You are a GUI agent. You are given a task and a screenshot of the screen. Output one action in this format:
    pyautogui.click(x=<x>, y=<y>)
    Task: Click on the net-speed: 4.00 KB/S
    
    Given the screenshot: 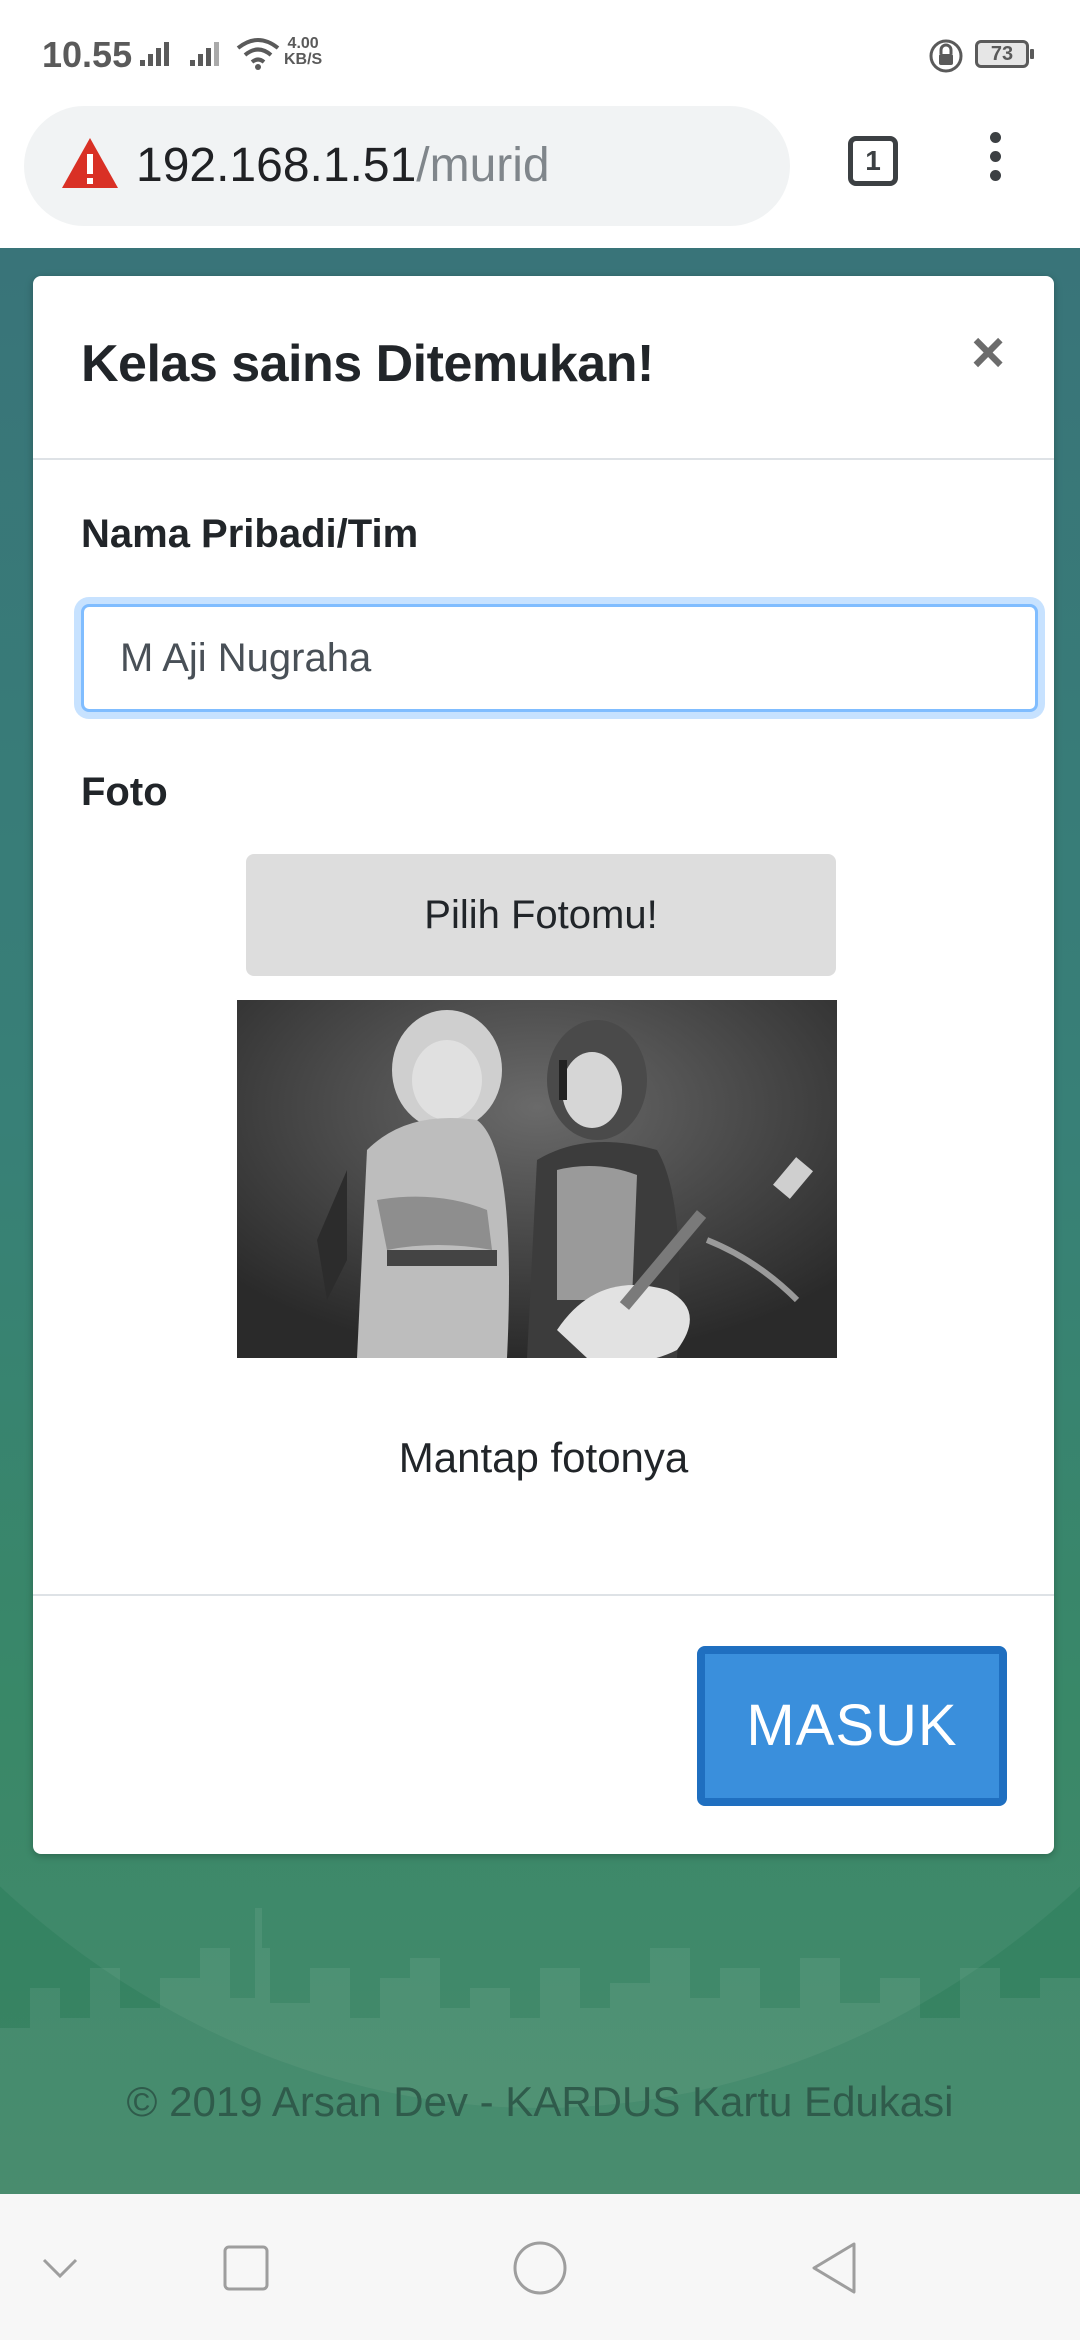 What is the action you would take?
    pyautogui.click(x=303, y=52)
    